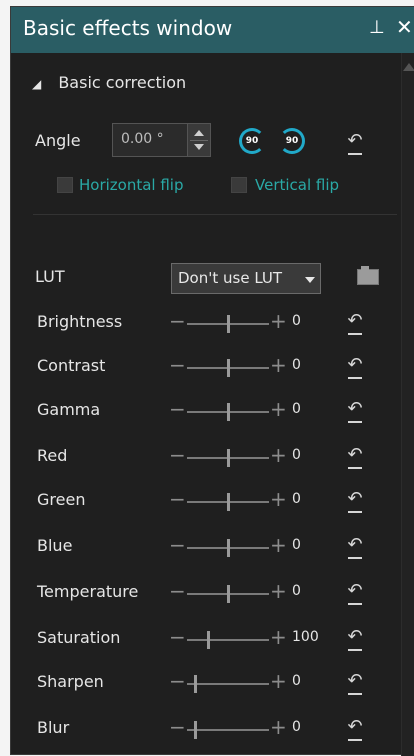 This screenshot has height=756, width=414. I want to click on adjustment-row: Blur − +0 ↶, so click(212, 730).